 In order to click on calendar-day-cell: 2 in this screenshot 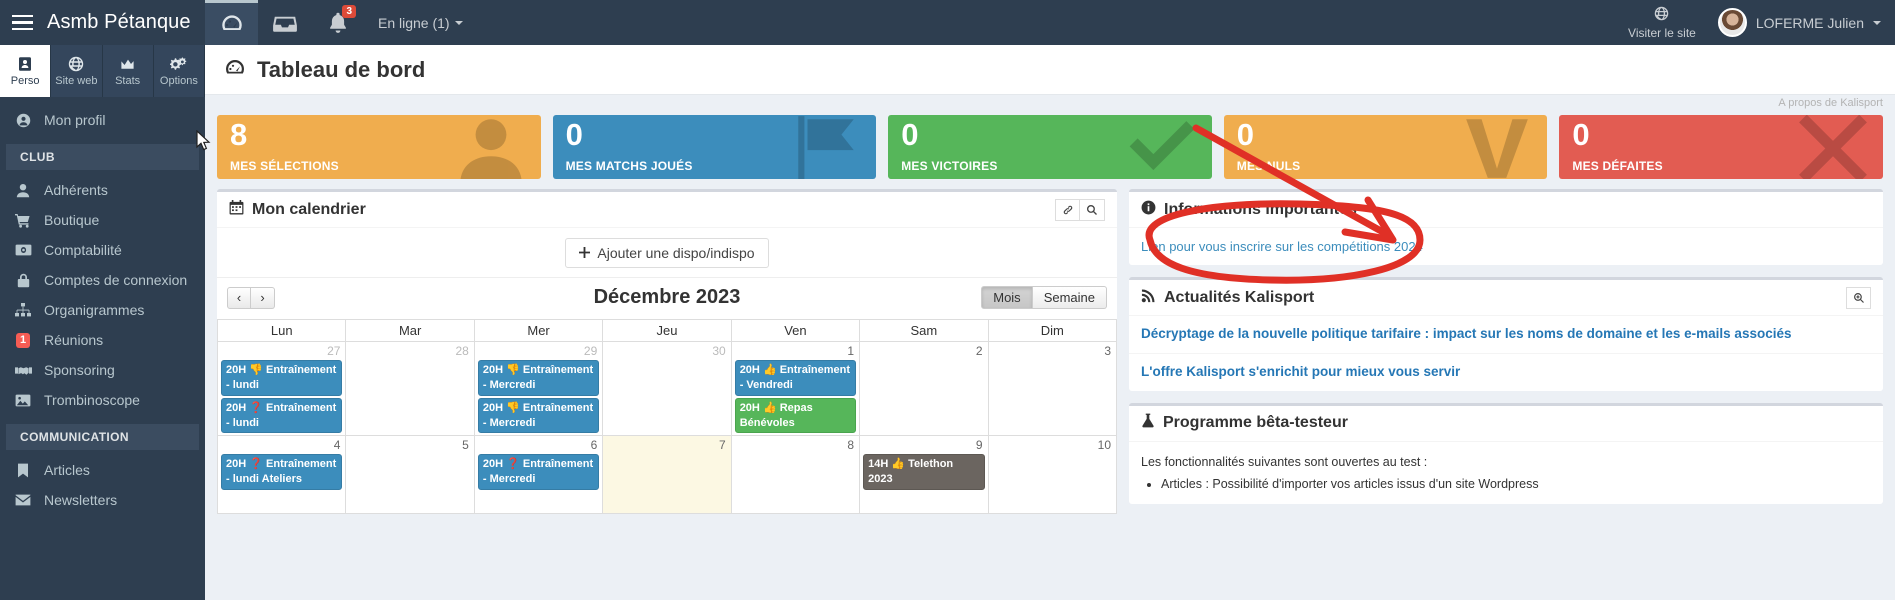, I will do `click(924, 388)`.